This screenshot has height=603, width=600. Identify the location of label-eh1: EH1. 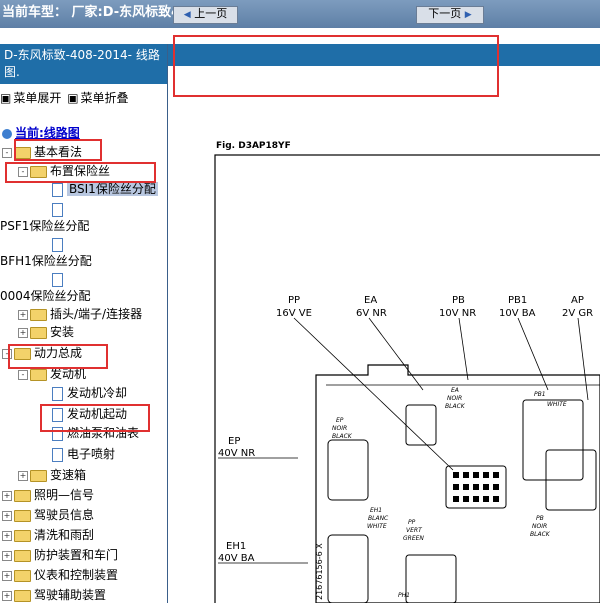
(236, 546).